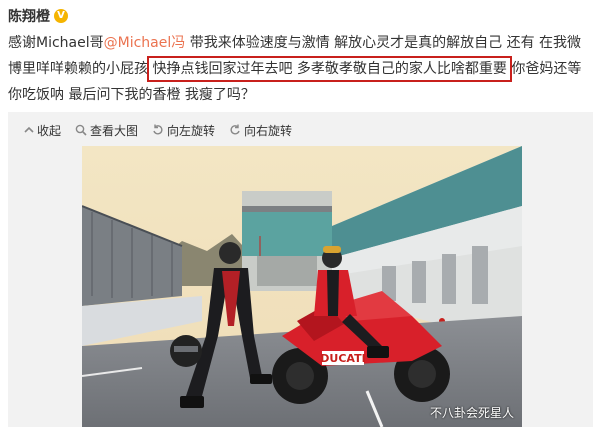 This screenshot has width=601, height=427. What do you see at coordinates (235, 130) in the screenshot?
I see `rotate-right-icon` at bounding box center [235, 130].